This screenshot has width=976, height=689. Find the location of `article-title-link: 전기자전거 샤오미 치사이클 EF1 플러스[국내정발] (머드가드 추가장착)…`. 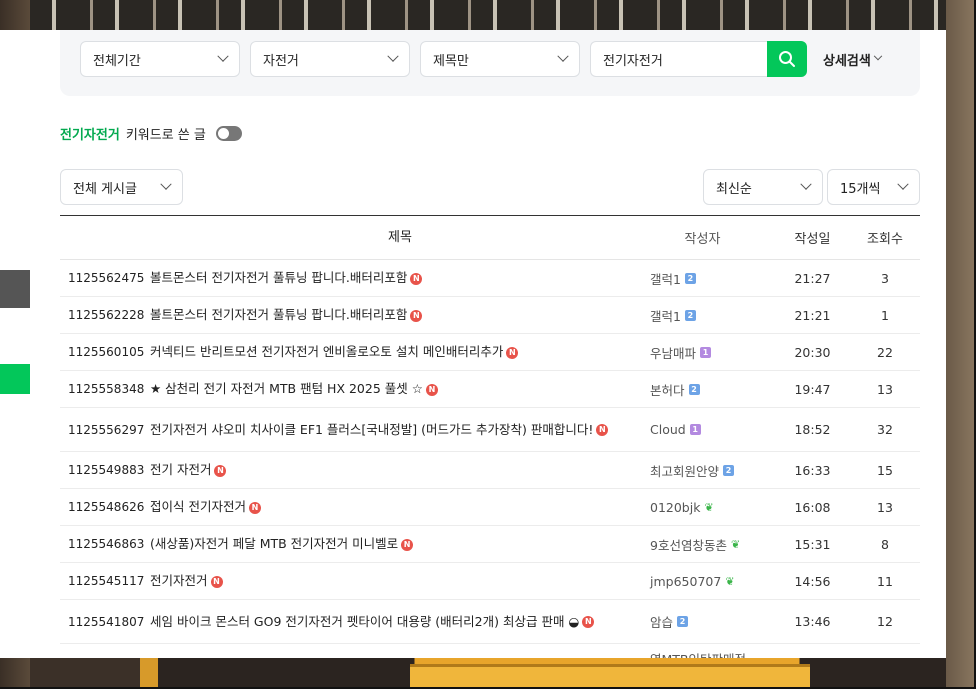

article-title-link: 전기자전거 샤오미 치사이클 EF1 플러스[국내정발] (머드가드 추가장착)… is located at coordinates (371, 429).